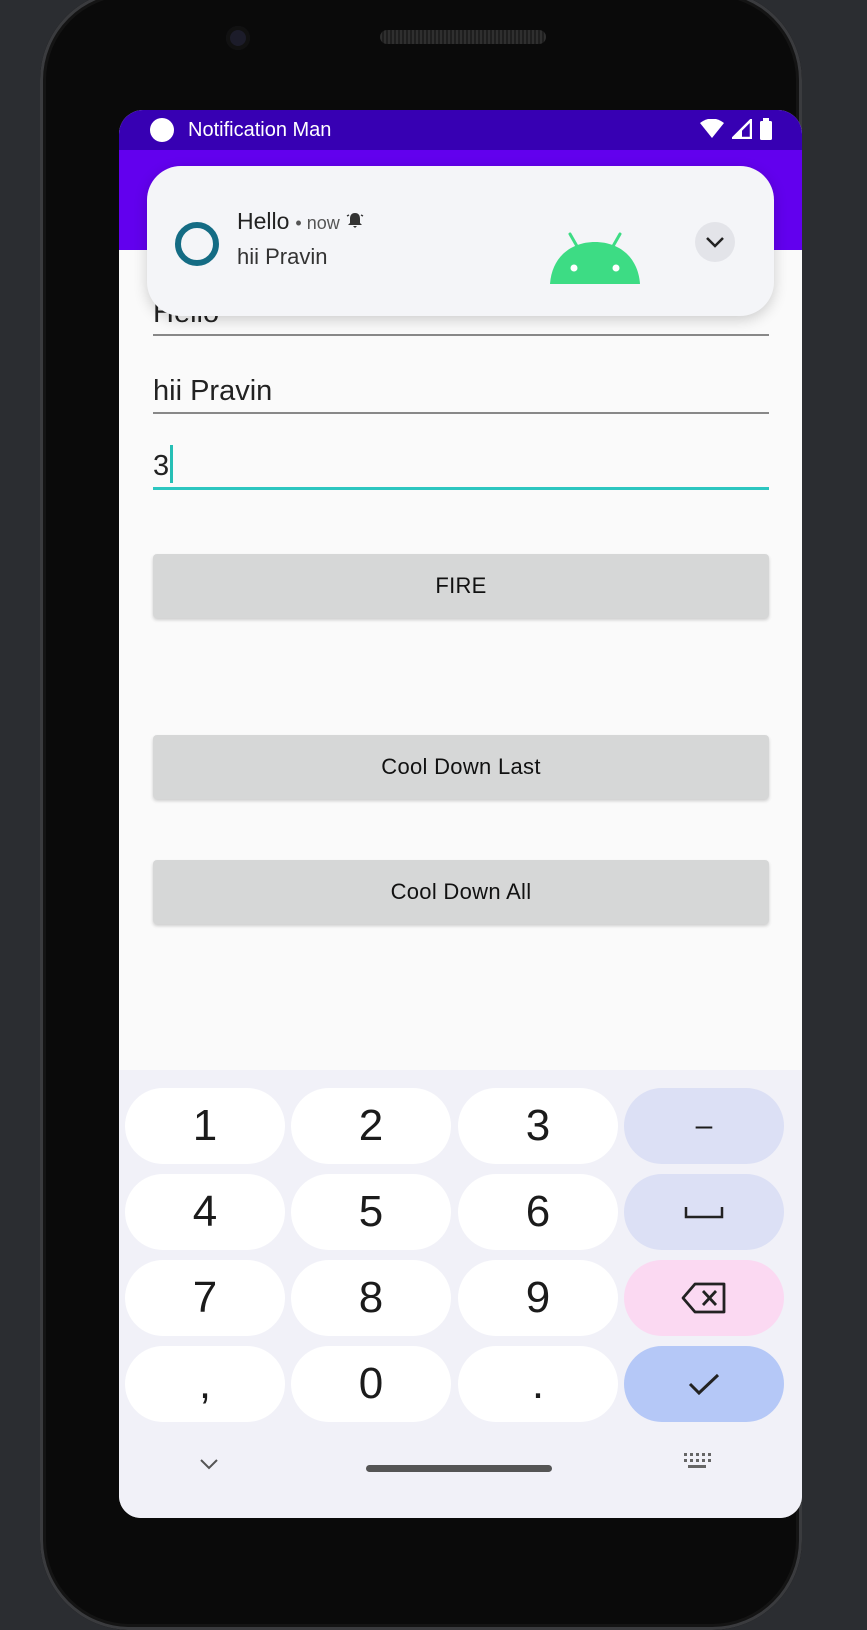 This screenshot has width=867, height=1630. What do you see at coordinates (697, 1461) in the screenshot?
I see `keyboard-switch-icon` at bounding box center [697, 1461].